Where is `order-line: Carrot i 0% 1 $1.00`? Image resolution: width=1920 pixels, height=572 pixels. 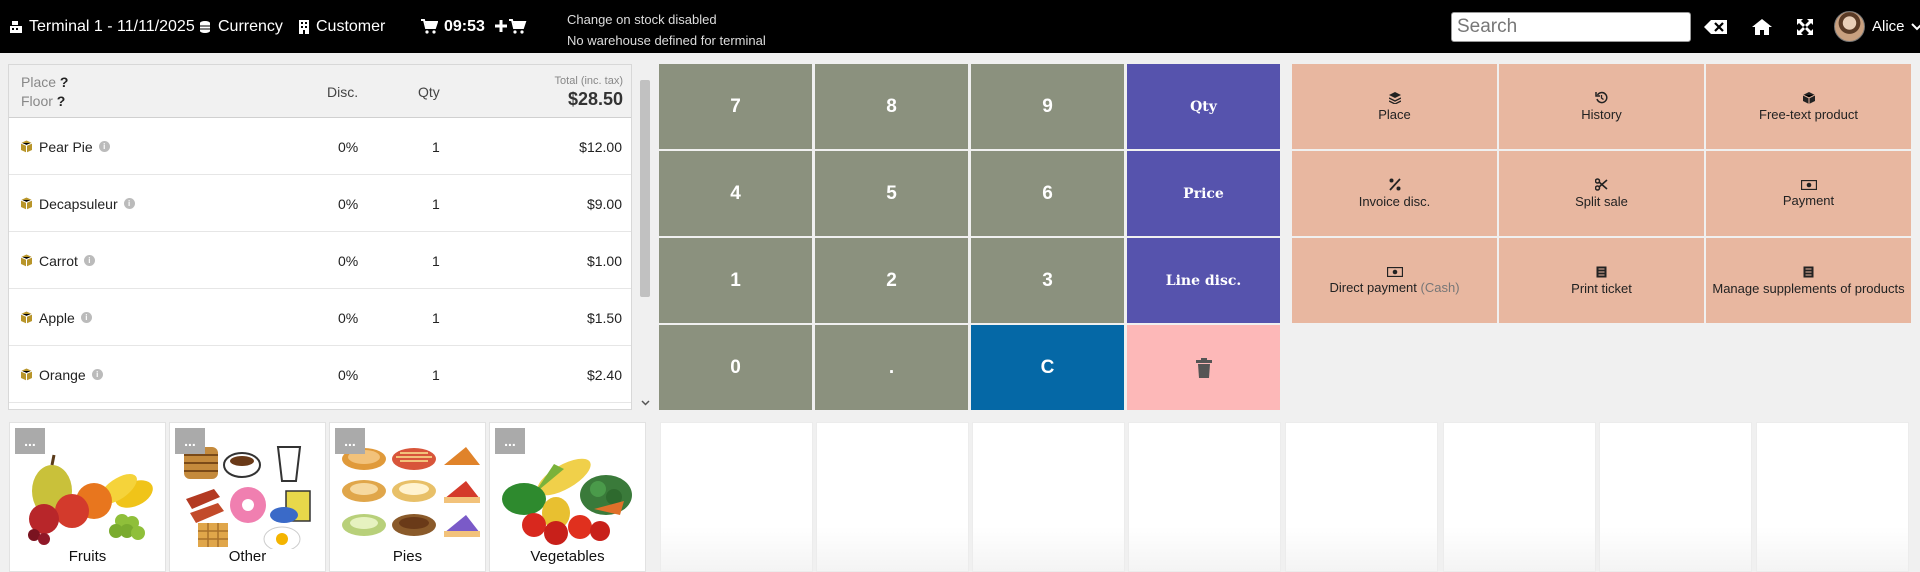
order-line: Carrot i 0% 1 $1.00 is located at coordinates (320, 260).